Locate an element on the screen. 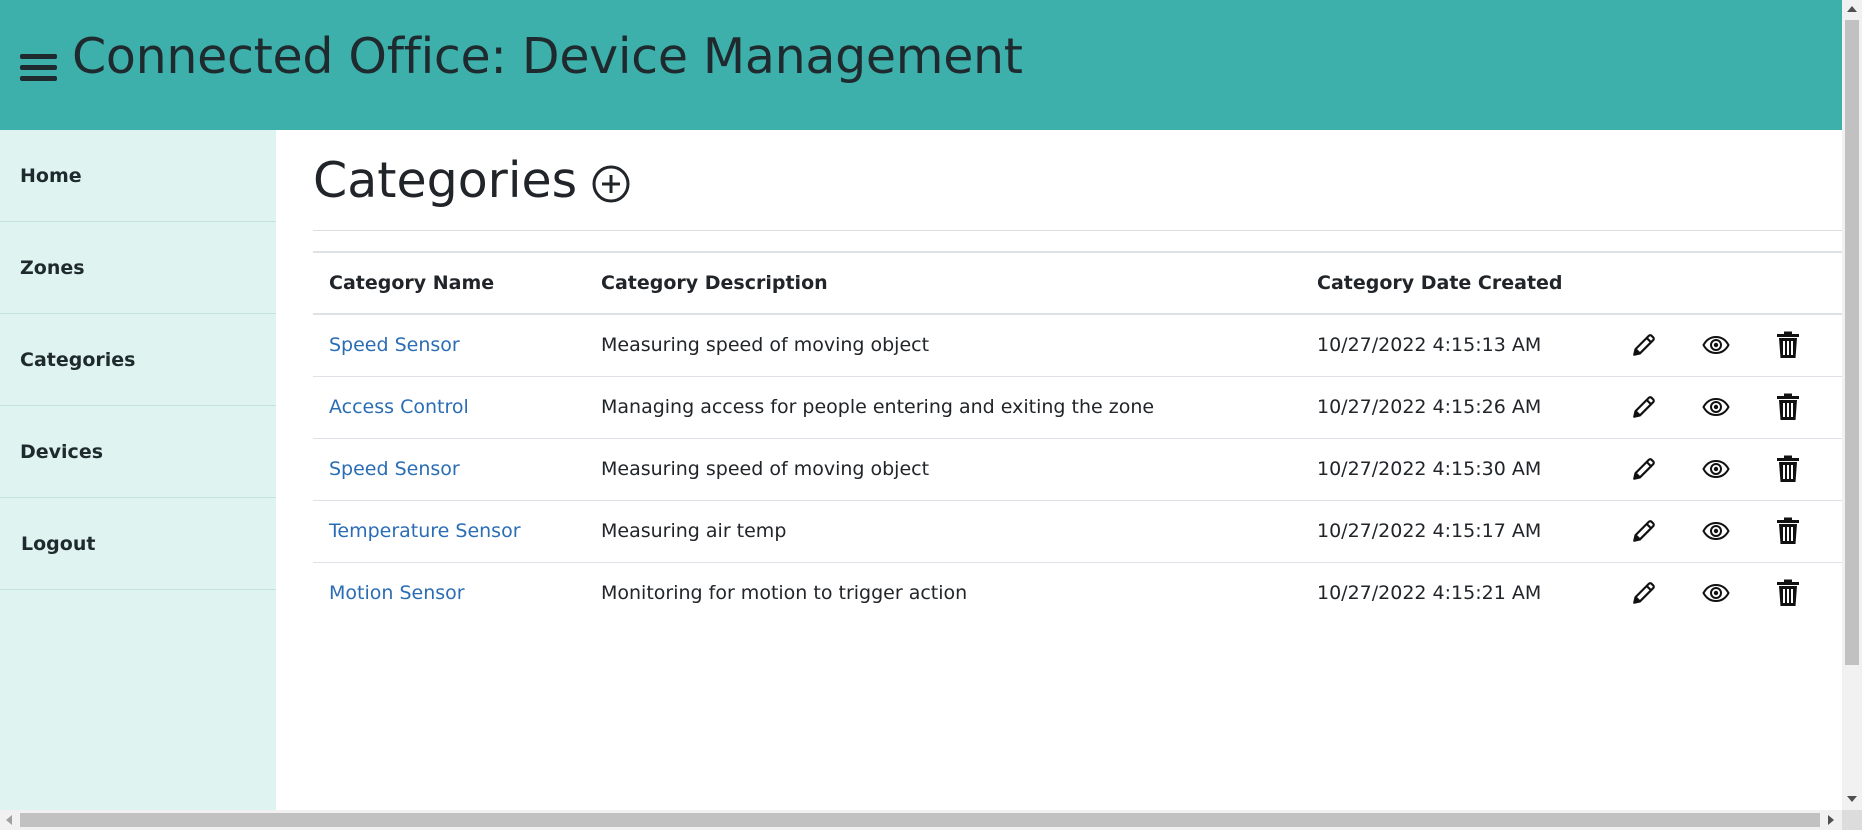 The image size is (1862, 830). category-date-created: 10/27/2022 4:15:26 AM is located at coordinates (1457, 407).